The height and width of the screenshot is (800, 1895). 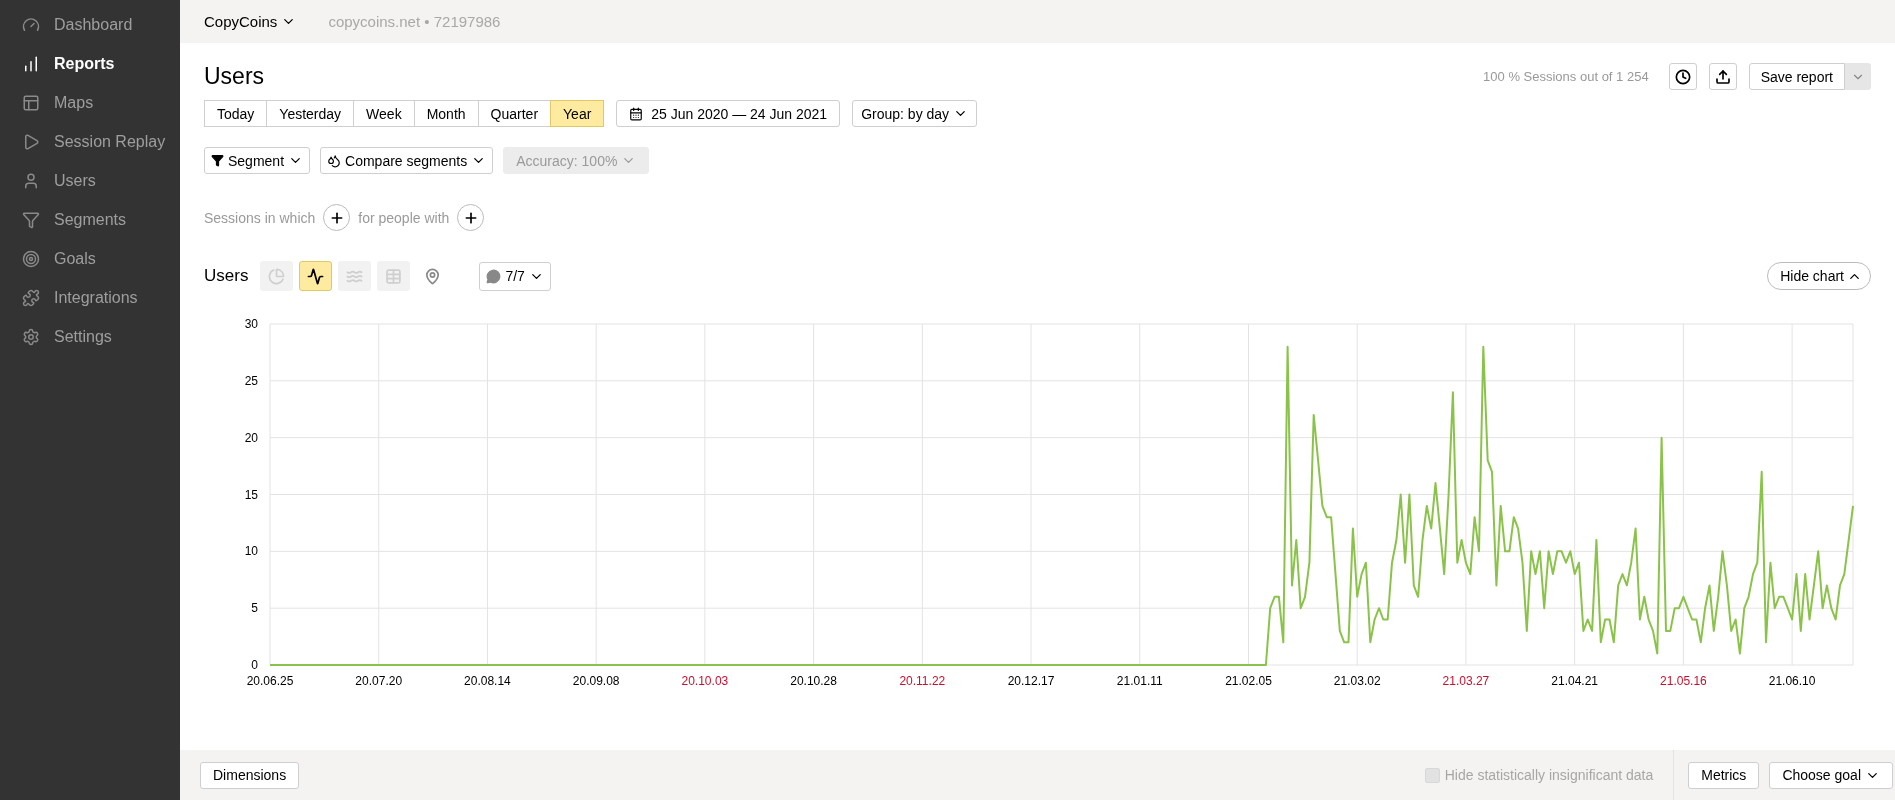 I want to click on save-report-button: Save report, so click(x=1796, y=76).